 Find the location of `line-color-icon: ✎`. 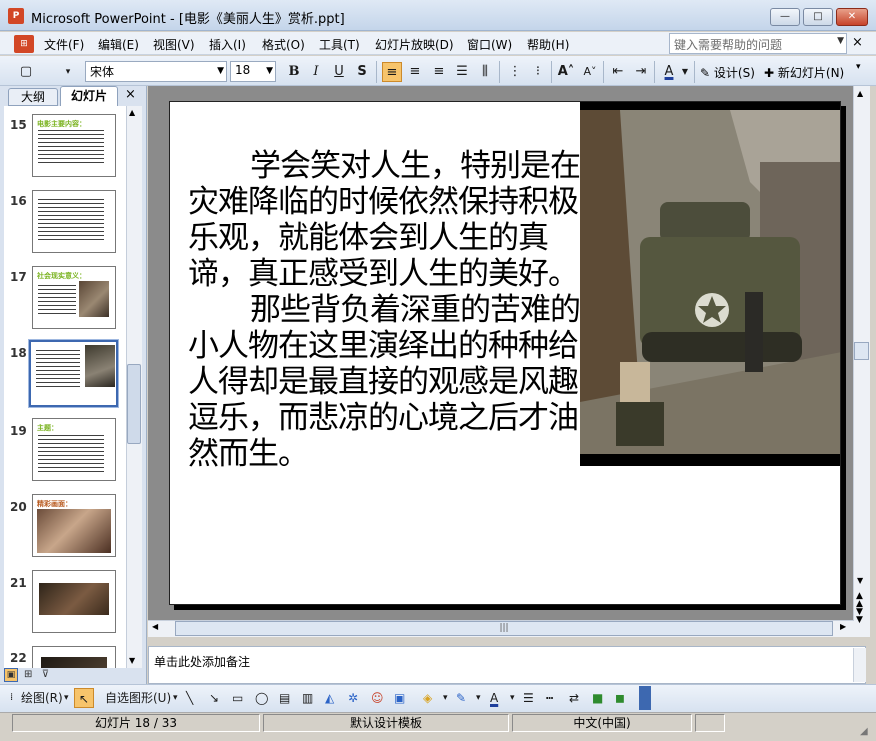

line-color-icon: ✎ is located at coordinates (461, 698).